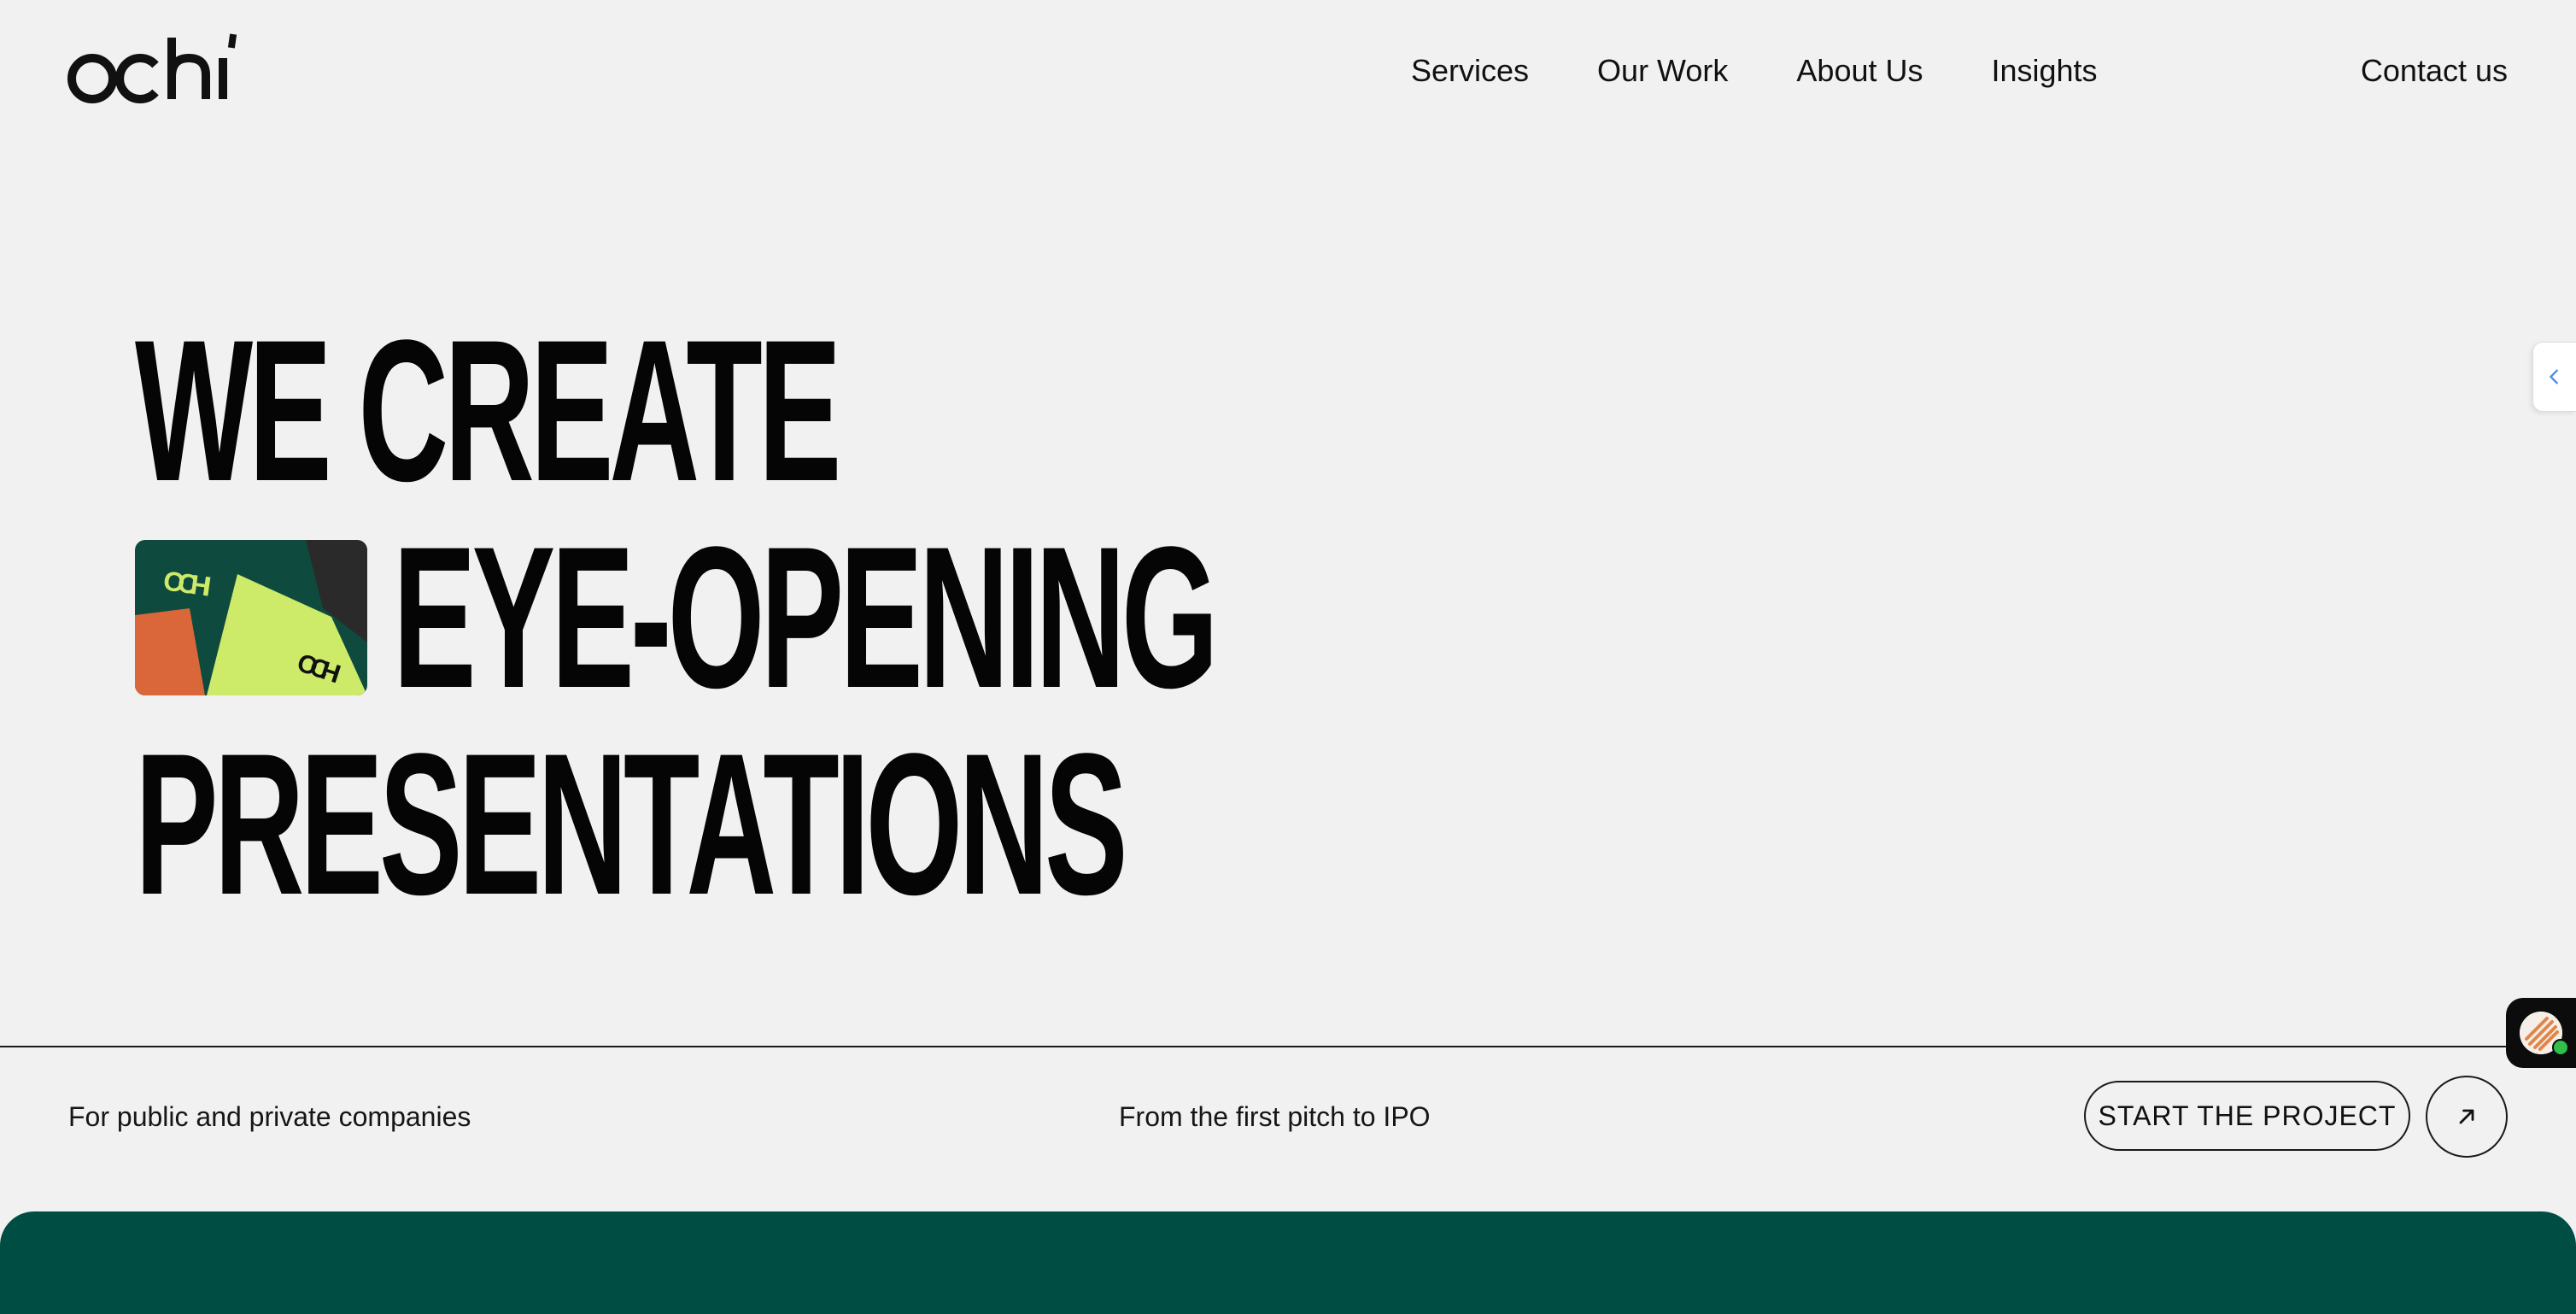 The width and height of the screenshot is (2576, 1314). Describe the element at coordinates (2434, 71) in the screenshot. I see `contact-us-link: Contact us` at that location.